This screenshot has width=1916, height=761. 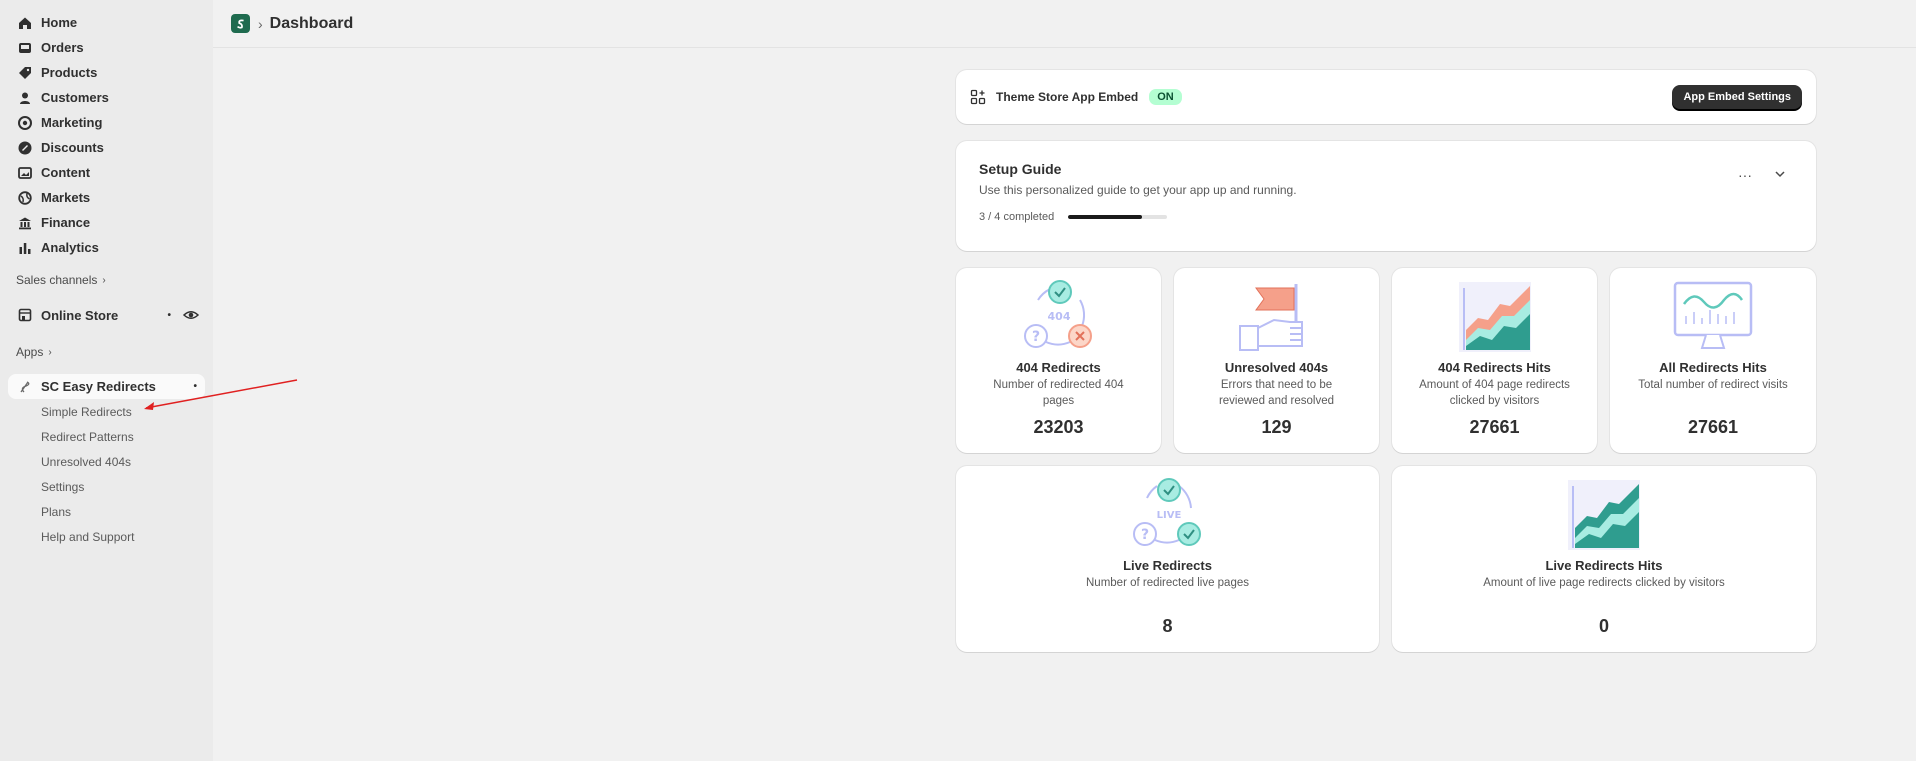 What do you see at coordinates (25, 223) in the screenshot?
I see `bank-icon` at bounding box center [25, 223].